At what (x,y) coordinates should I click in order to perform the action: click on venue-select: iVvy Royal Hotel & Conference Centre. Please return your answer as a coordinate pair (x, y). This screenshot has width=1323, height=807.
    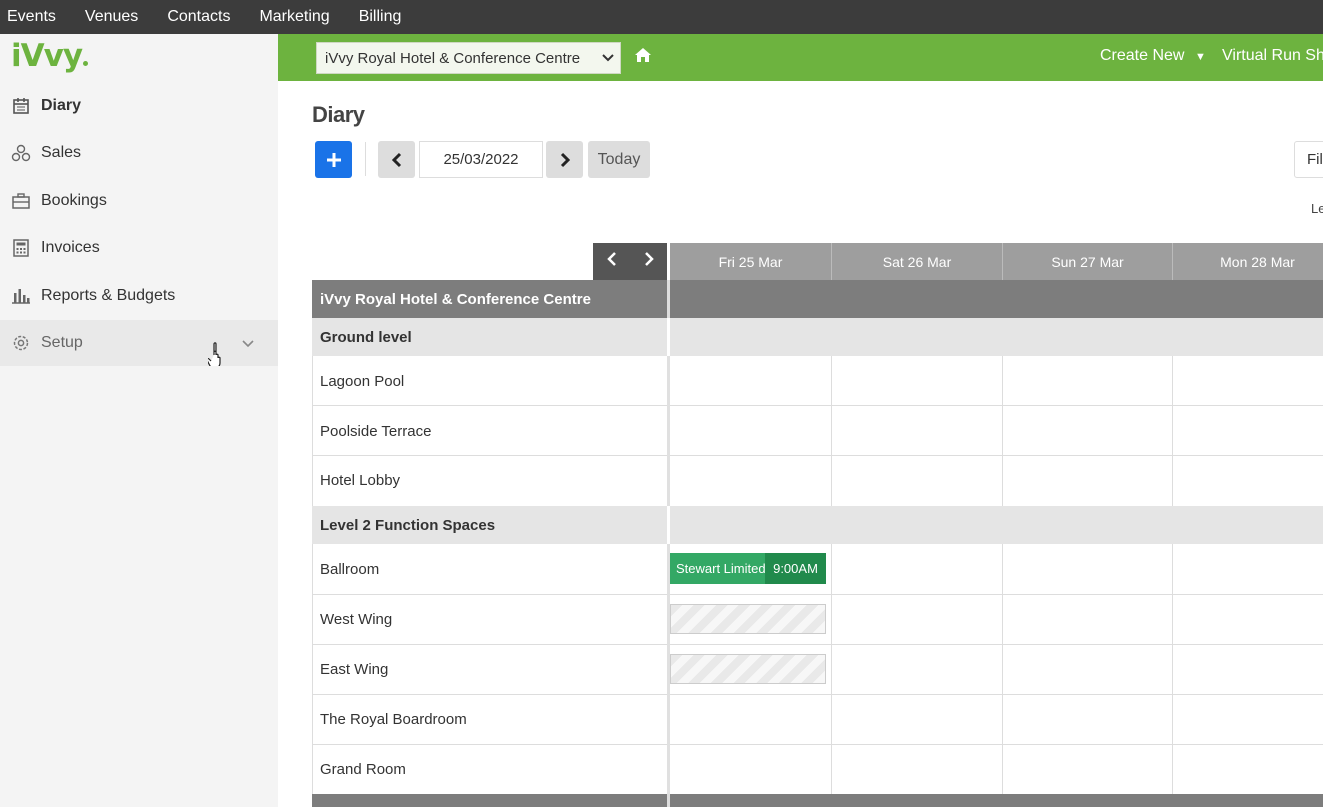
    Looking at the image, I should click on (468, 58).